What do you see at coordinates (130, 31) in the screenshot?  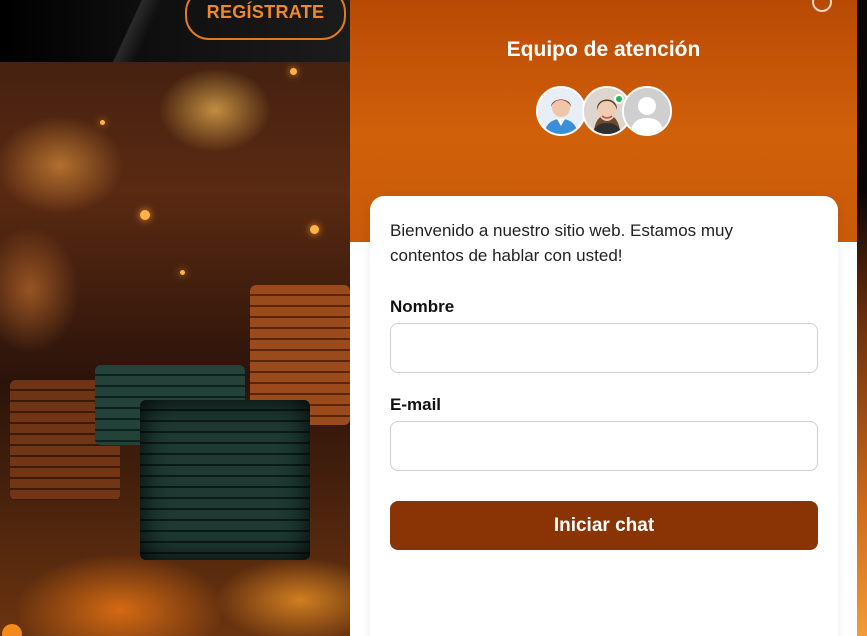 I see `header-decoration` at bounding box center [130, 31].